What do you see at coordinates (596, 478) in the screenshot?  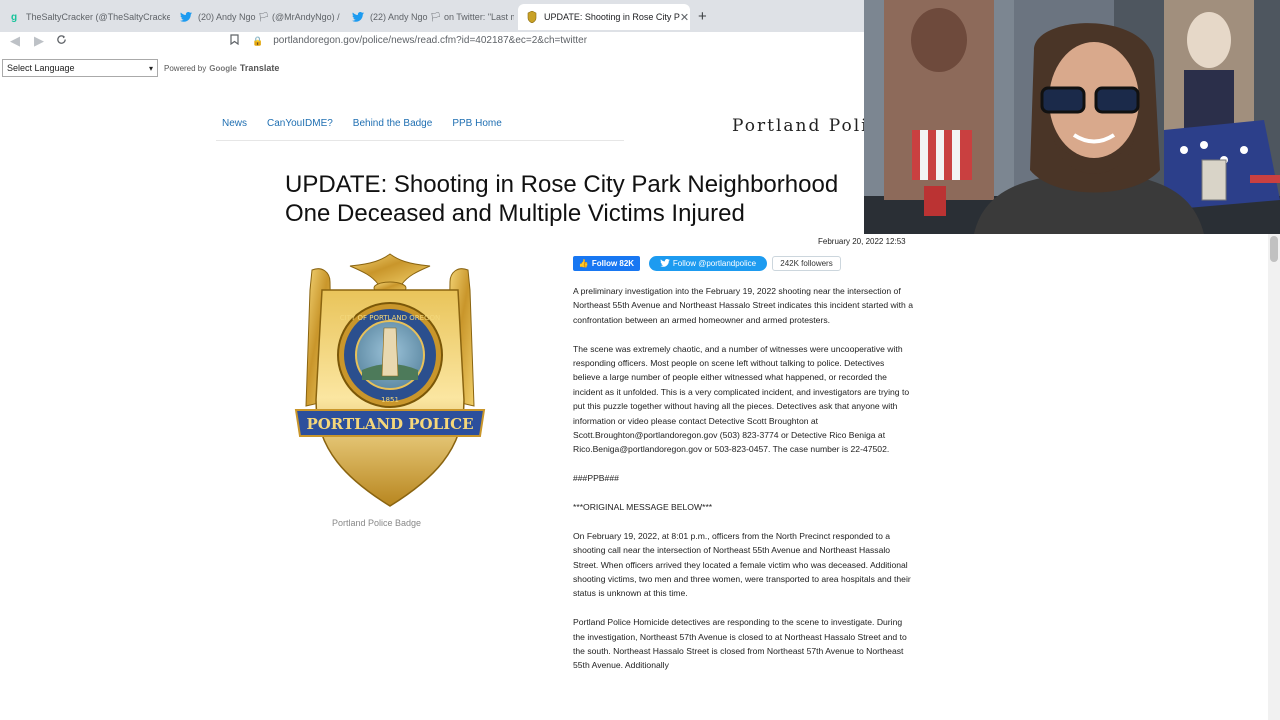 I see `article-paragraph: ###PPB###` at bounding box center [596, 478].